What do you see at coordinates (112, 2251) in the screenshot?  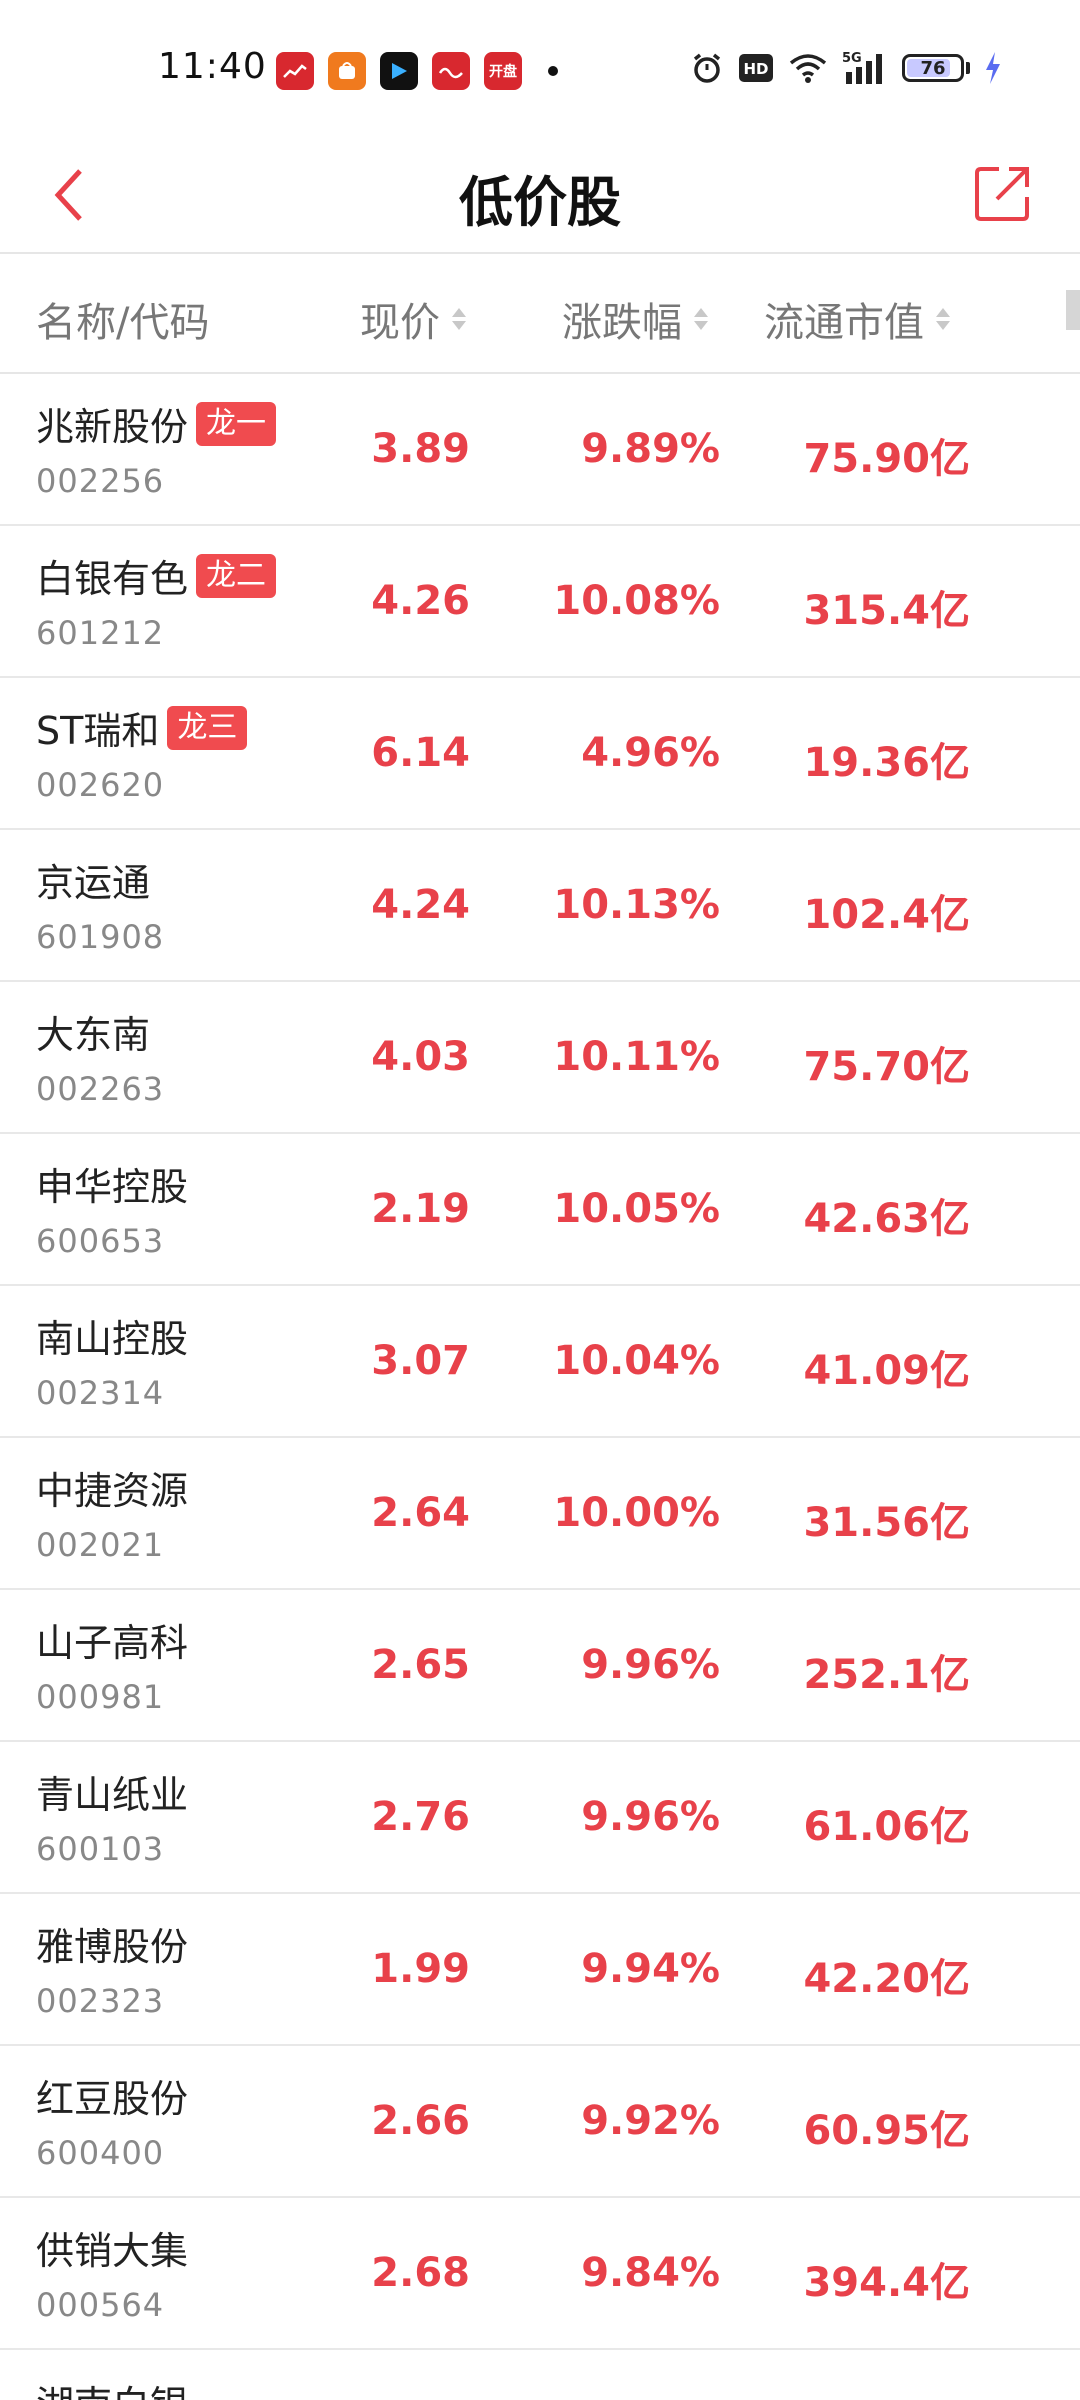 I see `stock-name: 供销大集` at bounding box center [112, 2251].